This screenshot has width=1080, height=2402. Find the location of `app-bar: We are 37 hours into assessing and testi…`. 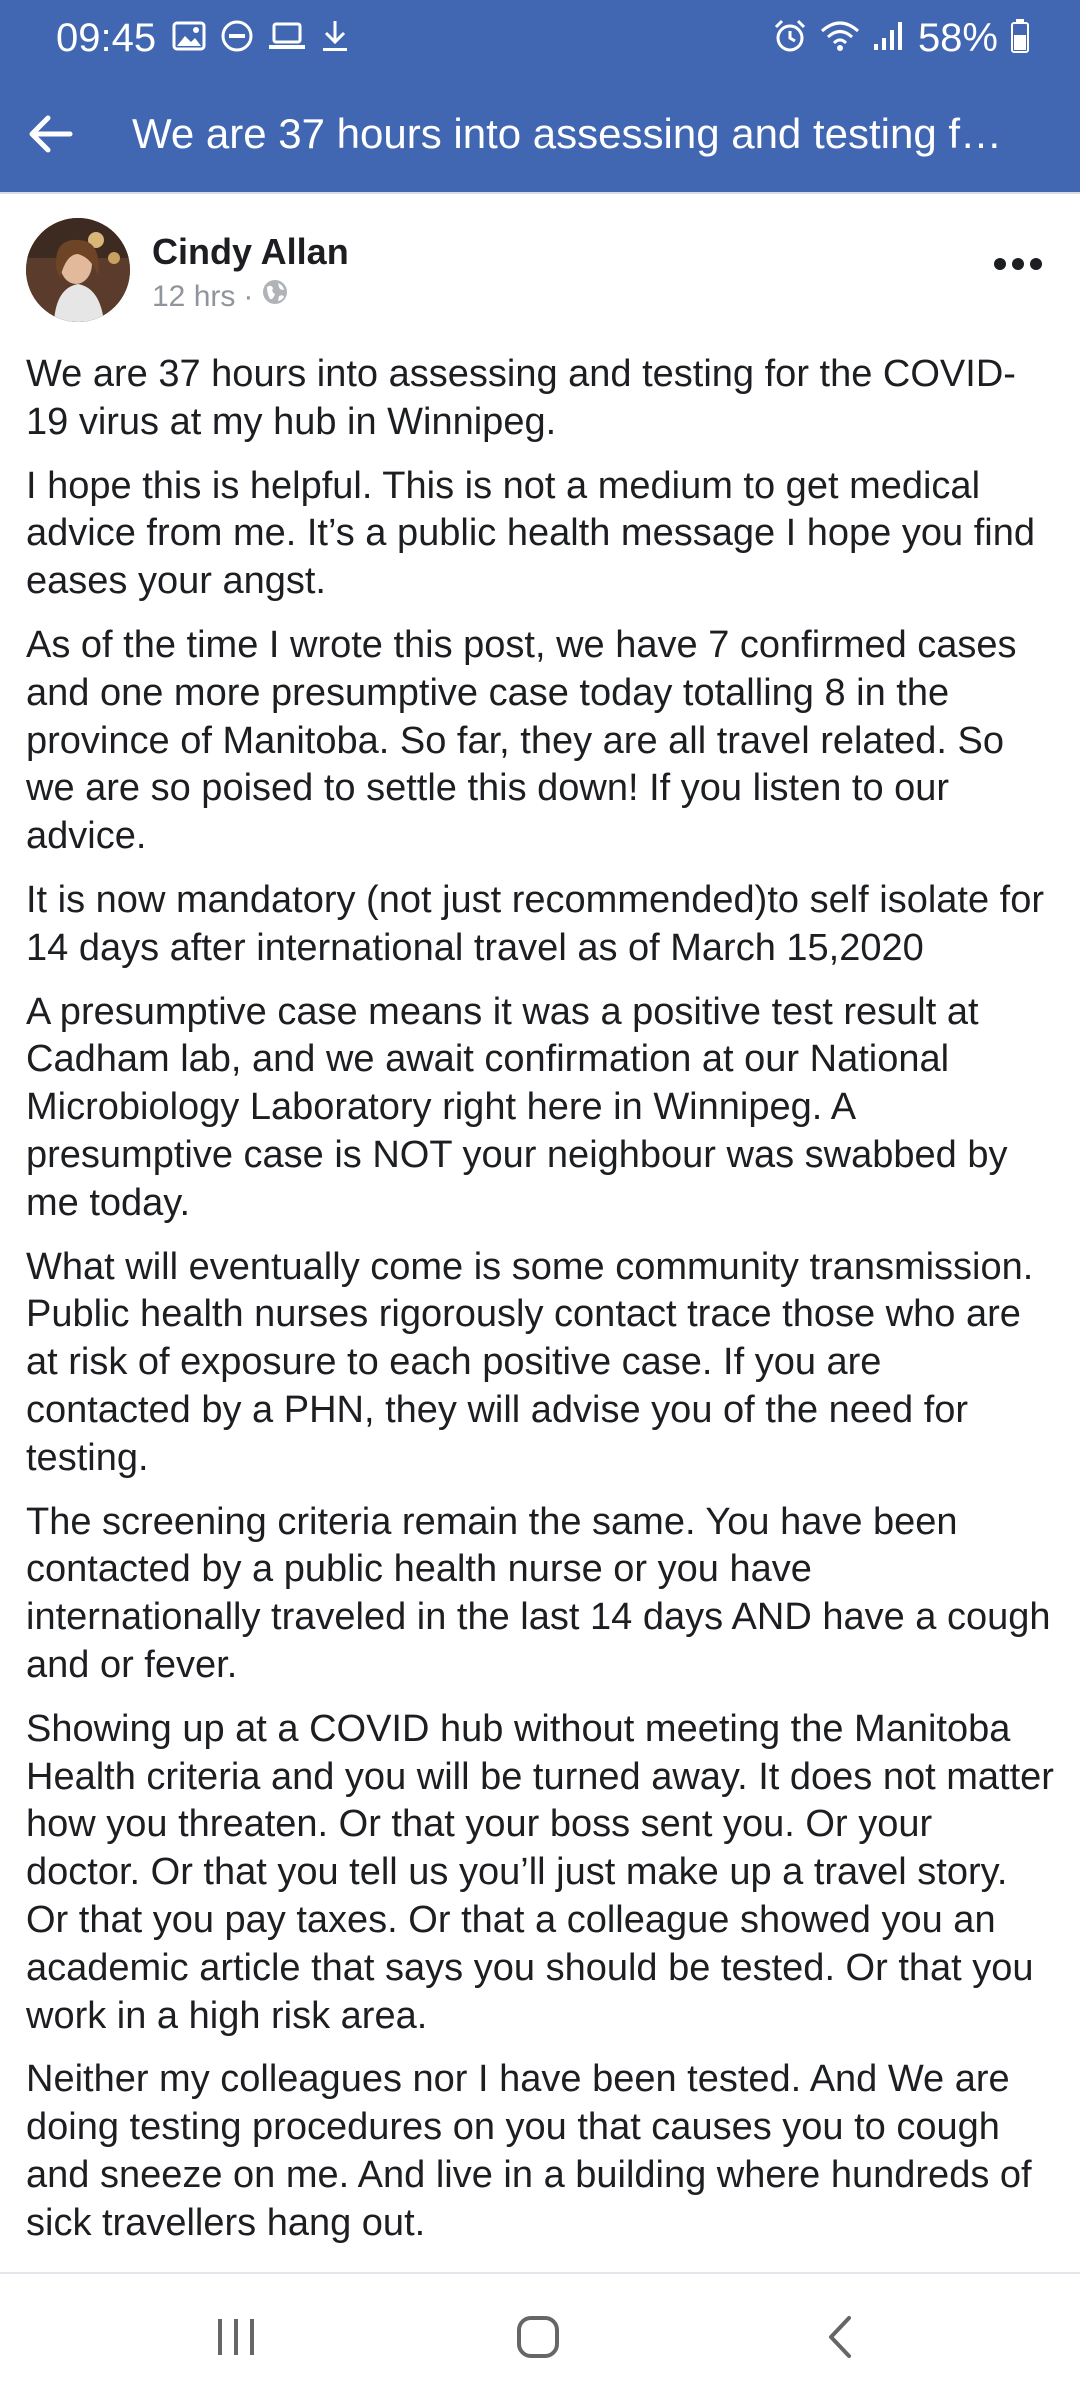

app-bar: We are 37 hours into assessing and testi… is located at coordinates (540, 134).